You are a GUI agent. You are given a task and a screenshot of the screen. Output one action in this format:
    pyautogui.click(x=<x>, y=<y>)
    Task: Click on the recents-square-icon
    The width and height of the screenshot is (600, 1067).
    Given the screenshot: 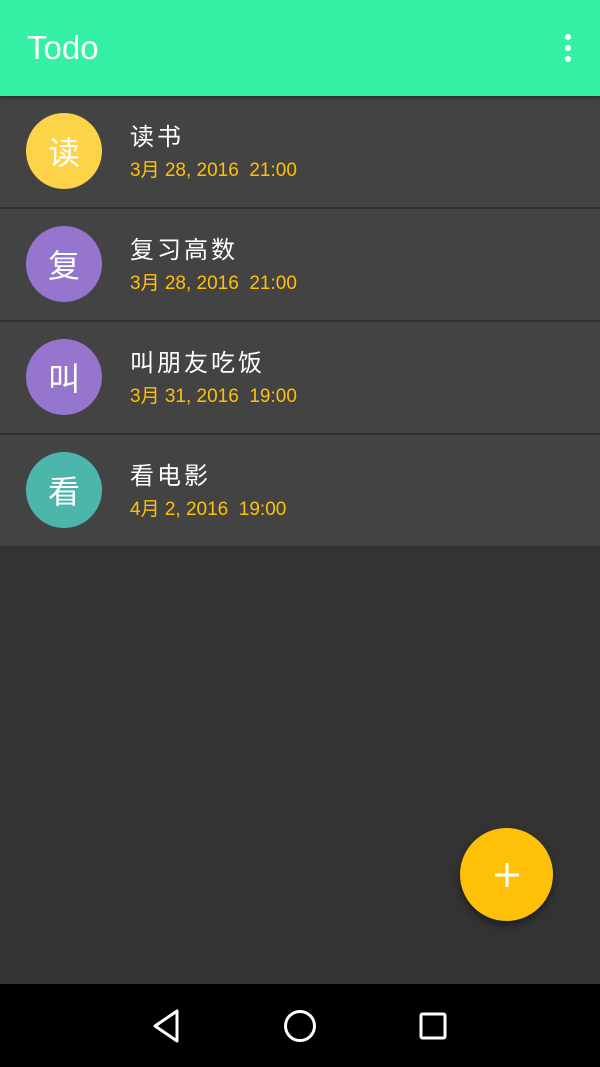 What is the action you would take?
    pyautogui.click(x=433, y=1026)
    